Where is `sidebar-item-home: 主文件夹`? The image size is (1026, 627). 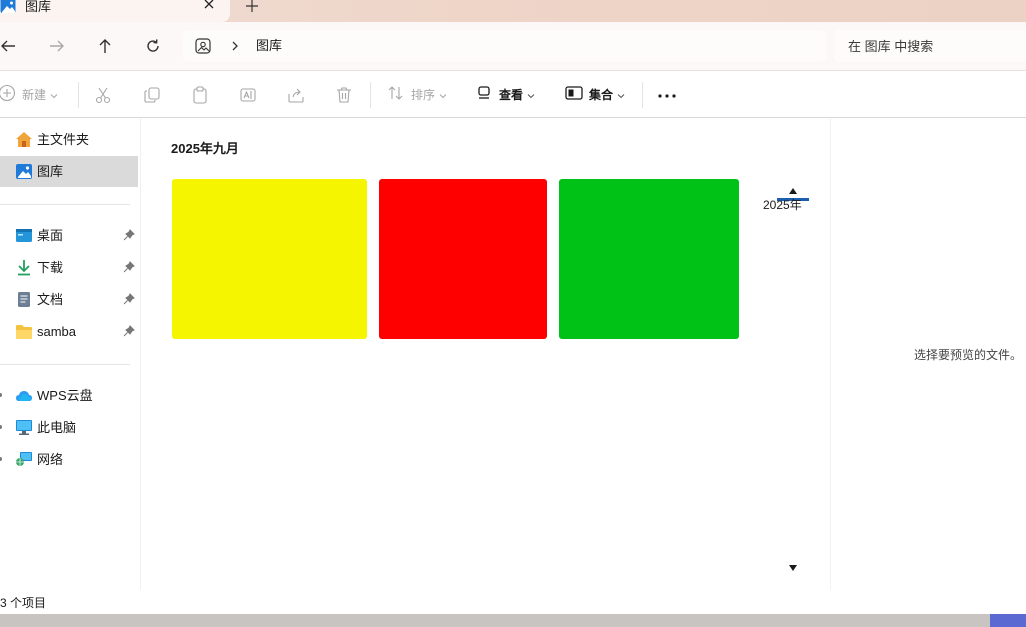 sidebar-item-home: 主文件夹 is located at coordinates (69, 139).